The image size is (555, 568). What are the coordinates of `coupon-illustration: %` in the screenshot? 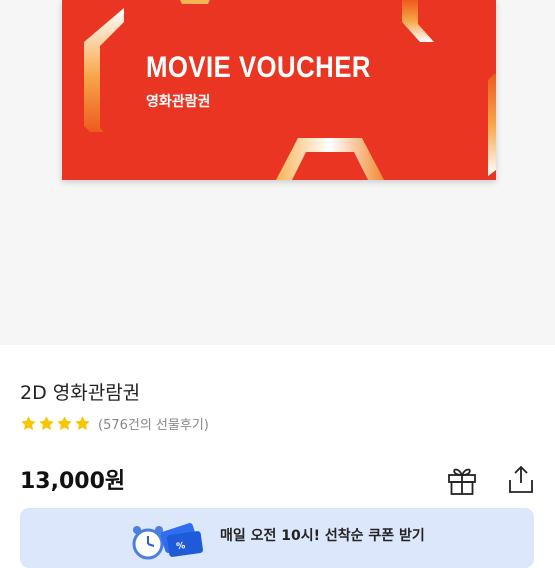 It's located at (167, 541).